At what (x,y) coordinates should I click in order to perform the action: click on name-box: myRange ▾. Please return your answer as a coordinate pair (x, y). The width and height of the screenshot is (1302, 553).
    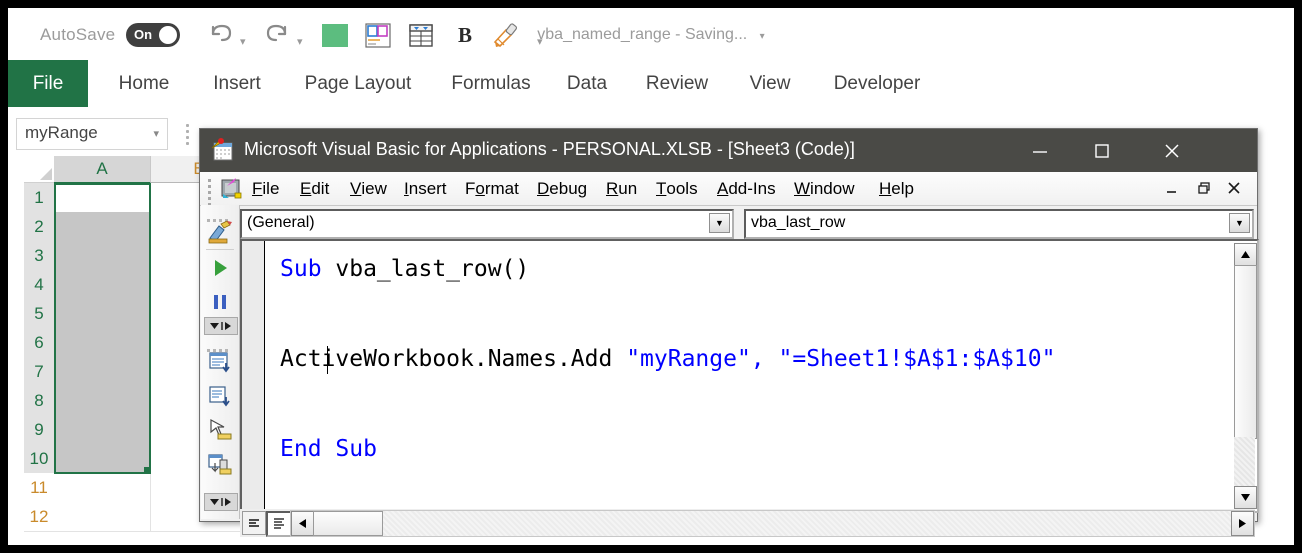
    Looking at the image, I should click on (92, 134).